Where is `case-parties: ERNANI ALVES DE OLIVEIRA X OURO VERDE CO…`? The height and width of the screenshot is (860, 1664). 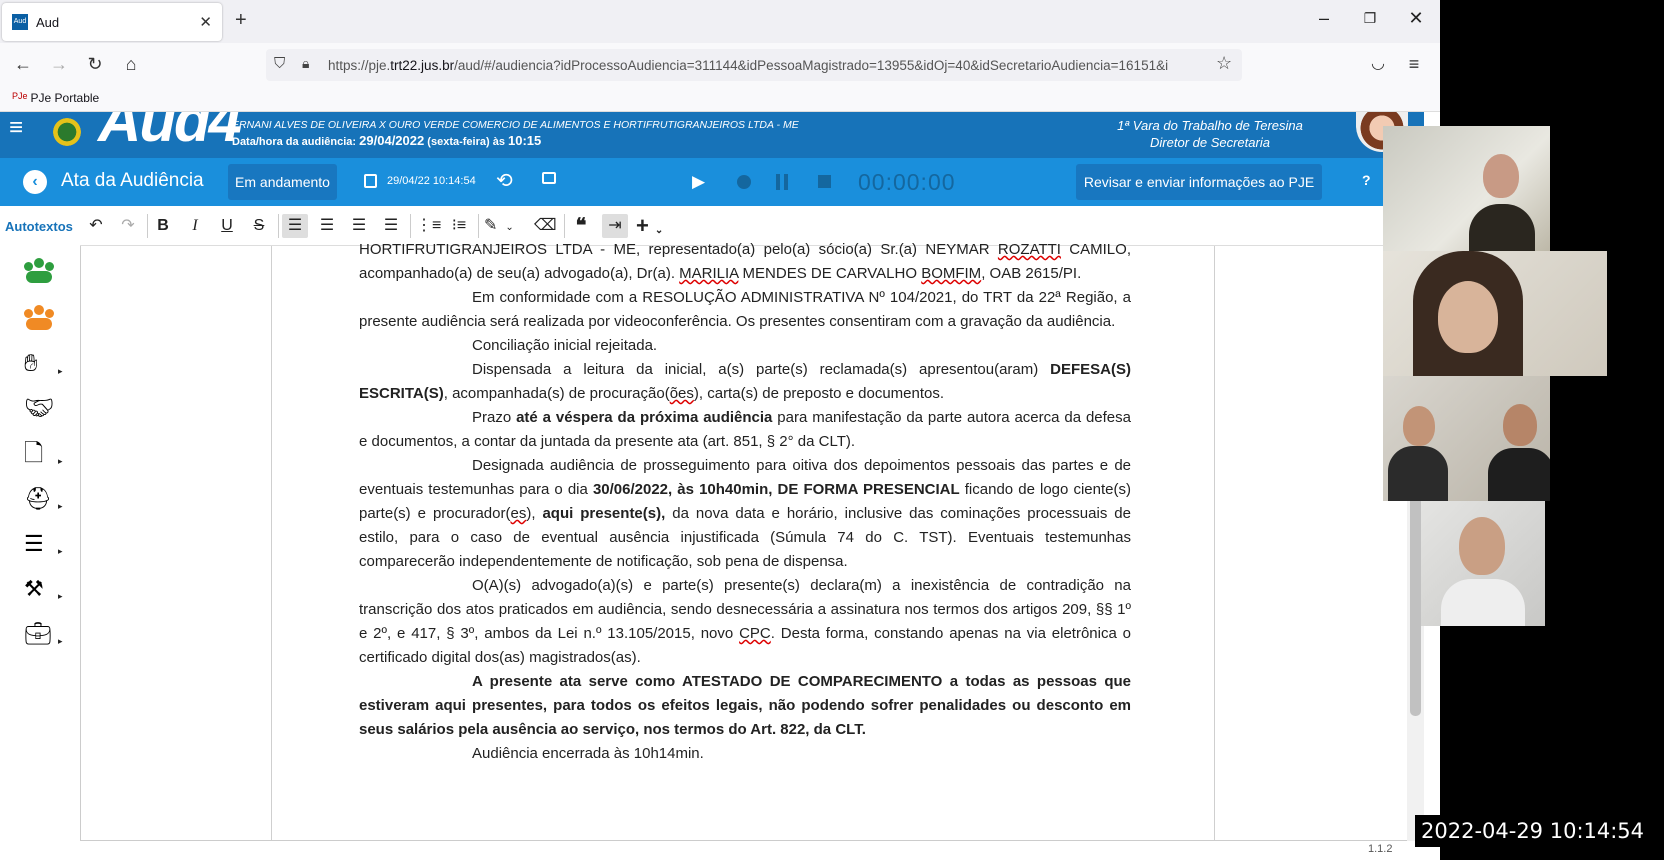
case-parties: ERNANI ALVES DE OLIVEIRA X OURO VERDE CO… is located at coordinates (515, 125).